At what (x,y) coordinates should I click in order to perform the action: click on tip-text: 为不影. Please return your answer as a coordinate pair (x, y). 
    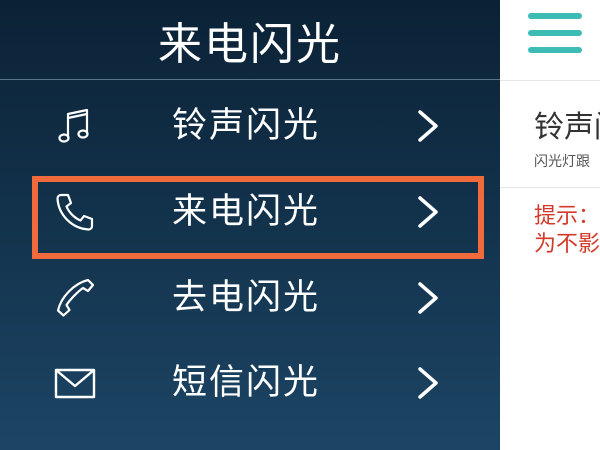
    Looking at the image, I should click on (567, 244).